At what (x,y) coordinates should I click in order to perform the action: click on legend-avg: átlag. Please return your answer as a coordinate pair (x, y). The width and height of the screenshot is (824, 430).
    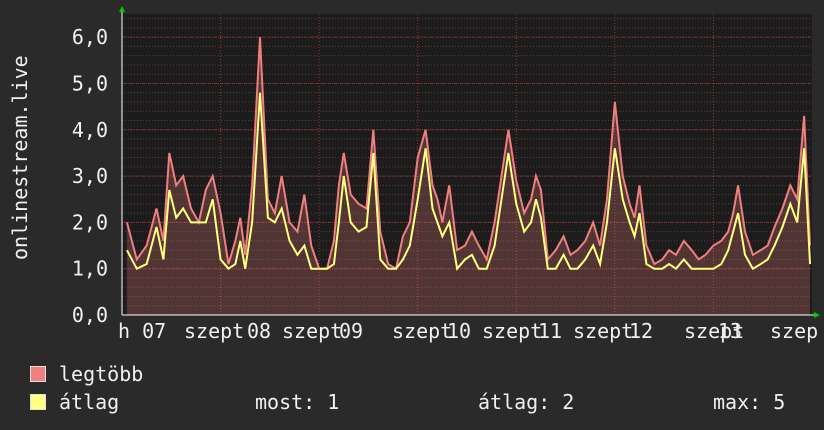
    Looking at the image, I should click on (74, 402).